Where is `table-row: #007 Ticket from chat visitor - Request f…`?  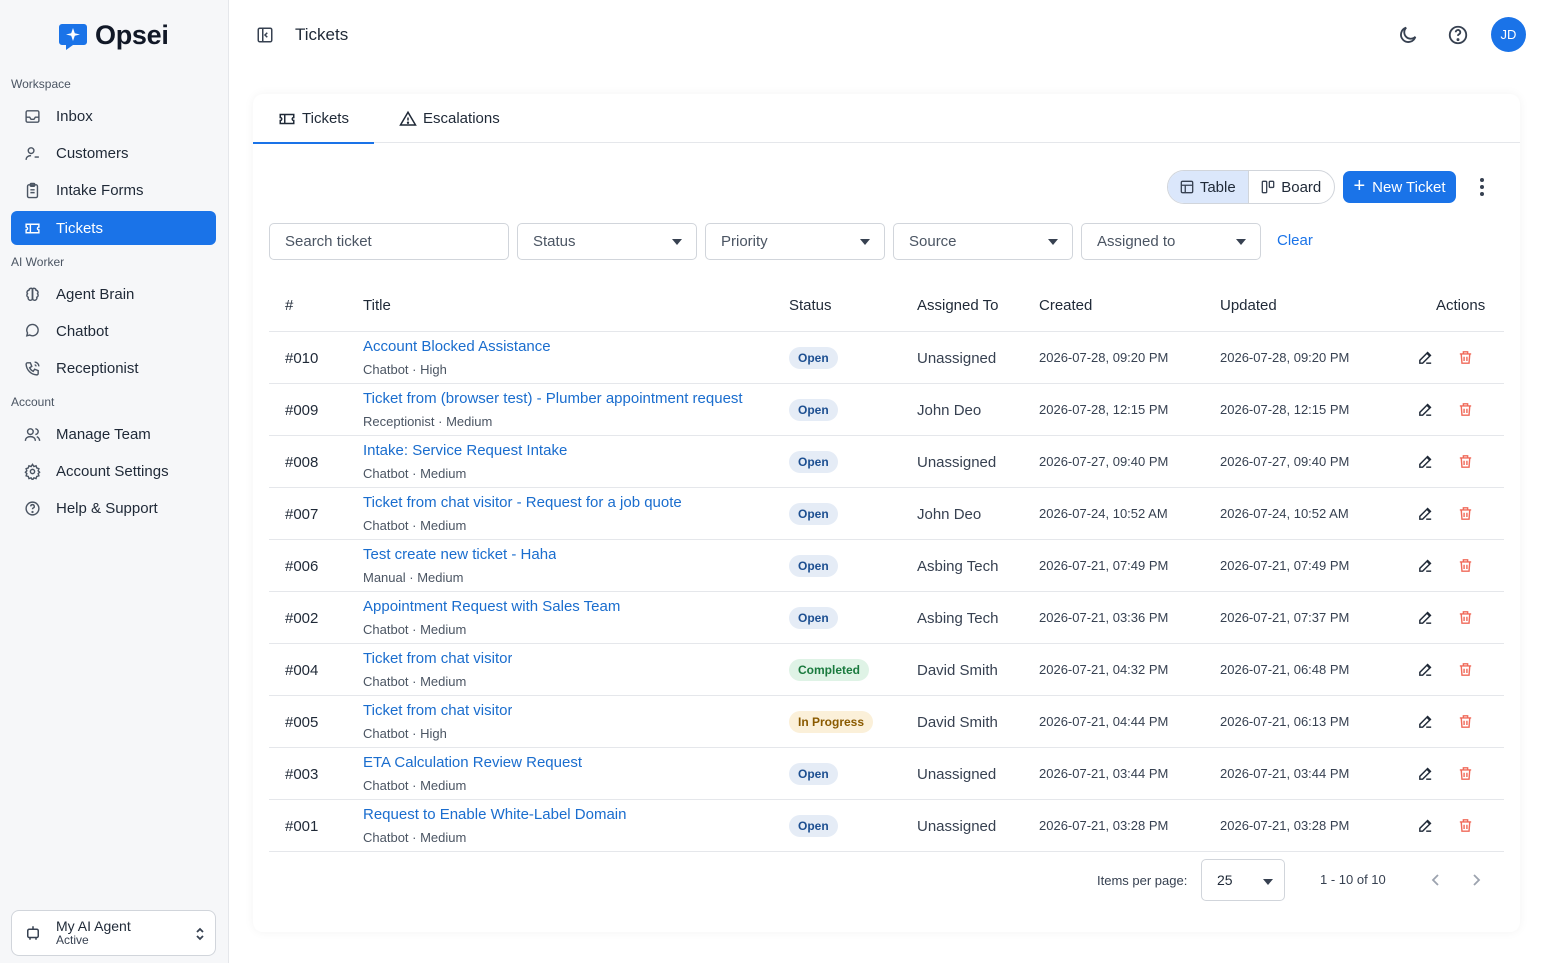 table-row: #007 Ticket from chat visitor - Request f… is located at coordinates (886, 514).